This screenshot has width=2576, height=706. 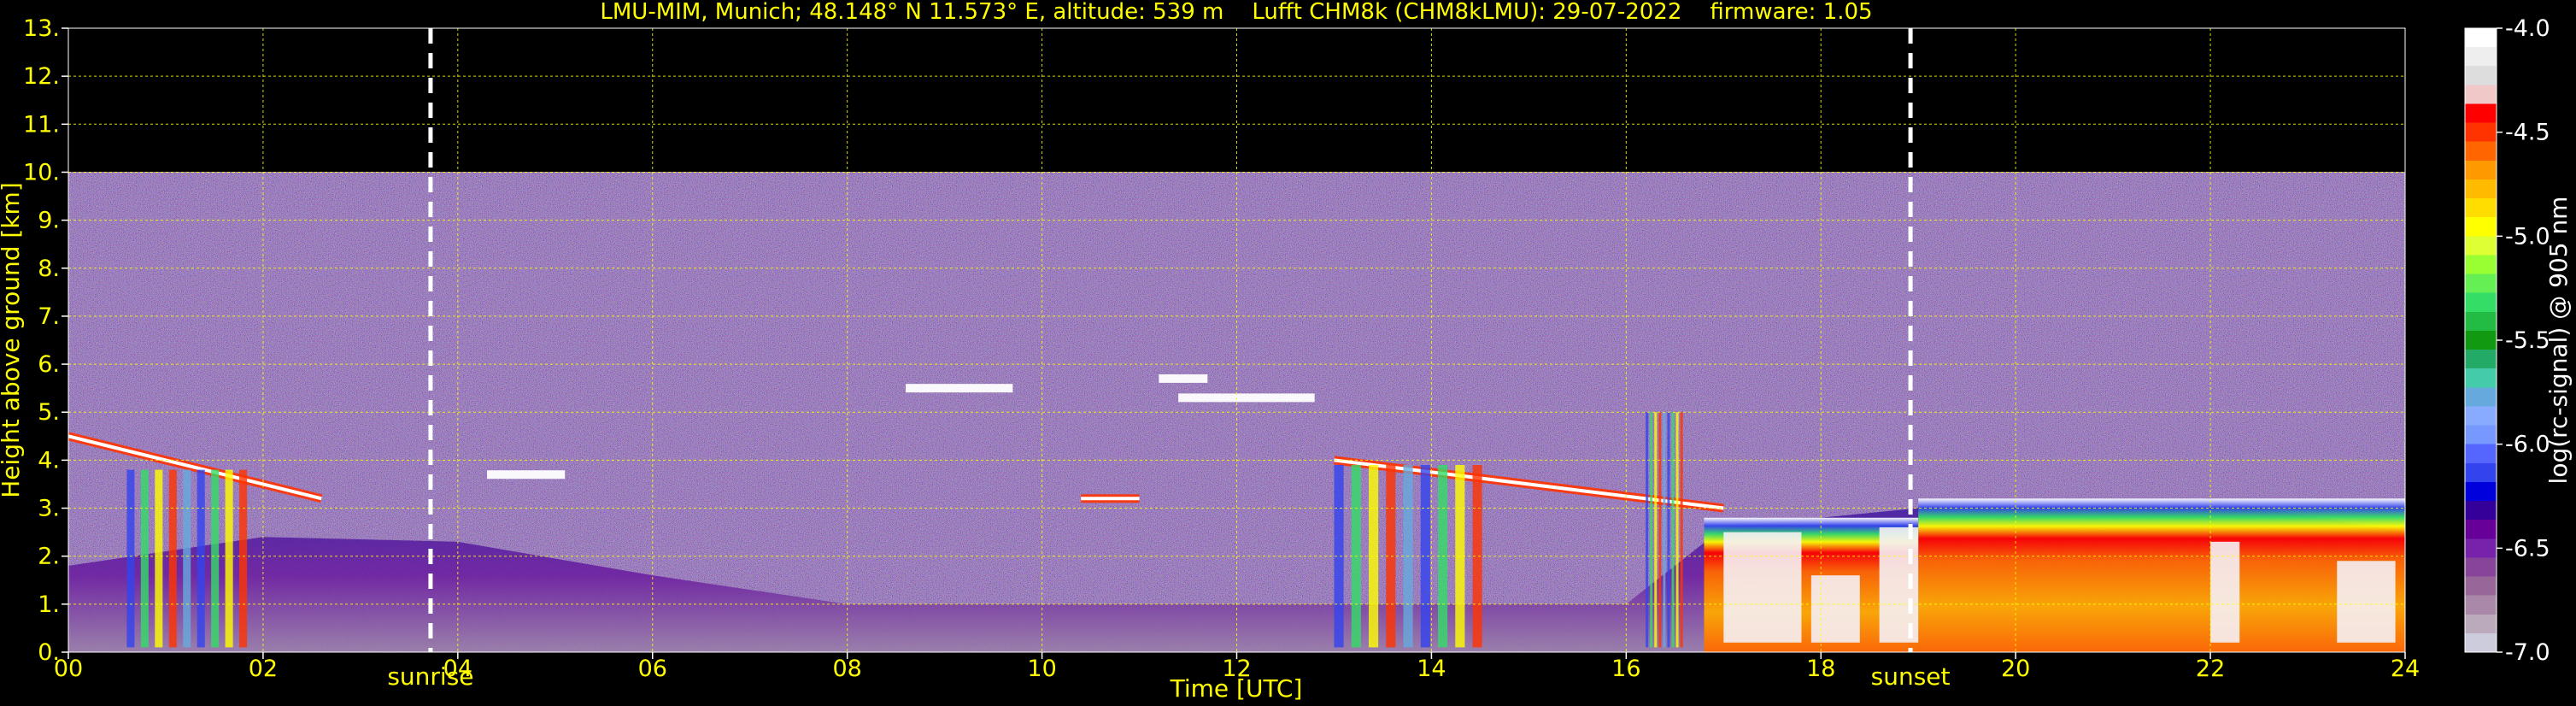 What do you see at coordinates (41, 28) in the screenshot?
I see `y-tick-label: 13.` at bounding box center [41, 28].